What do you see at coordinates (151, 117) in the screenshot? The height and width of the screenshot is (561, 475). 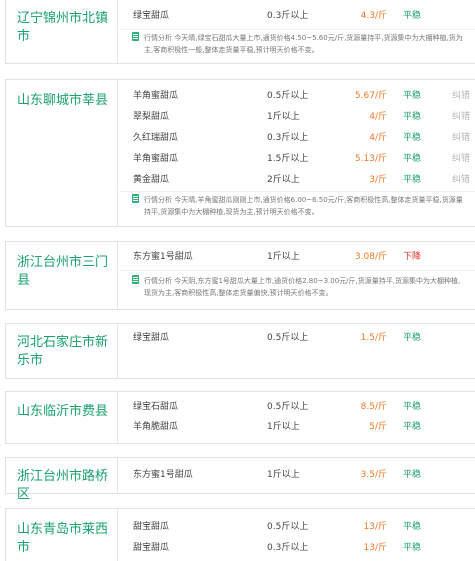 I see `product-name: 翠梨甜瓜` at bounding box center [151, 117].